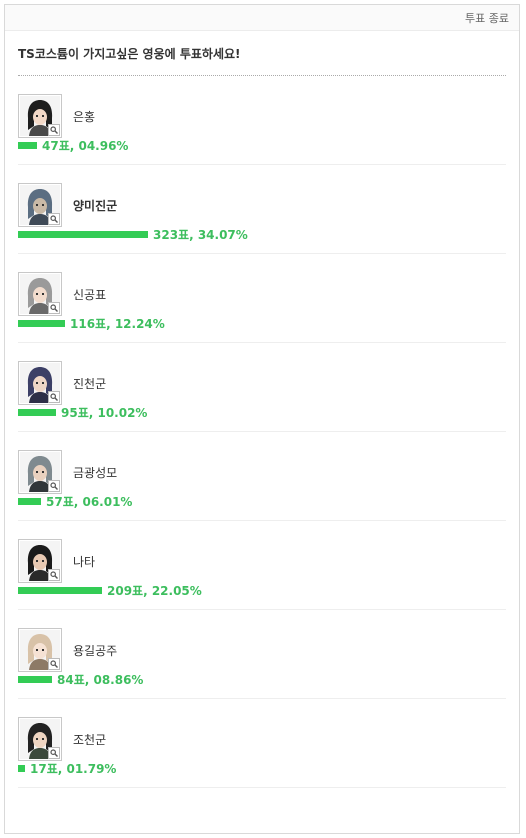  I want to click on poll-option-8: 조천군 17표, 01.79%, so click(262, 743).